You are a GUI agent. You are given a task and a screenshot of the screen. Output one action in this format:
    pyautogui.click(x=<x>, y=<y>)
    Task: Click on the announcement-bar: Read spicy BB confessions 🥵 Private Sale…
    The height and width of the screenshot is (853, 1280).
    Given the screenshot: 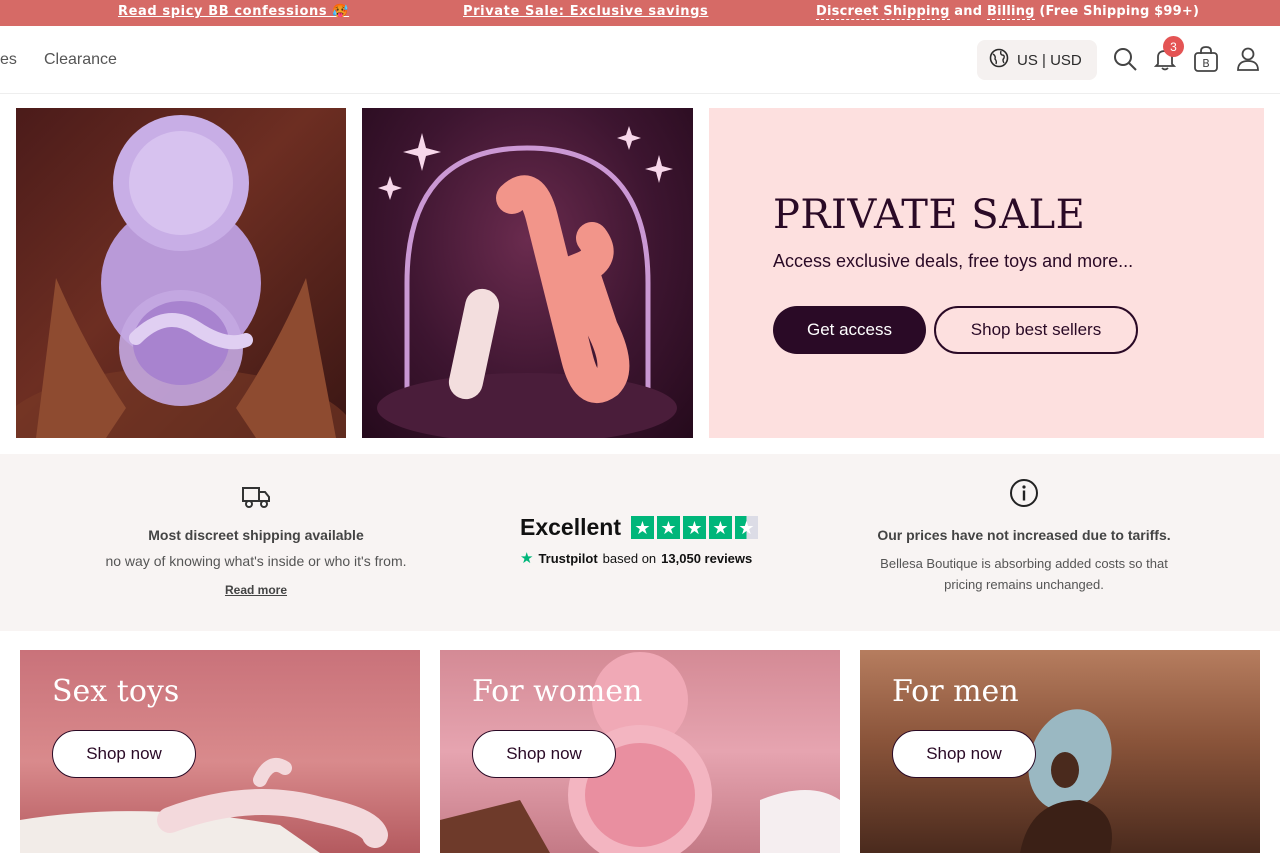 What is the action you would take?
    pyautogui.click(x=640, y=13)
    